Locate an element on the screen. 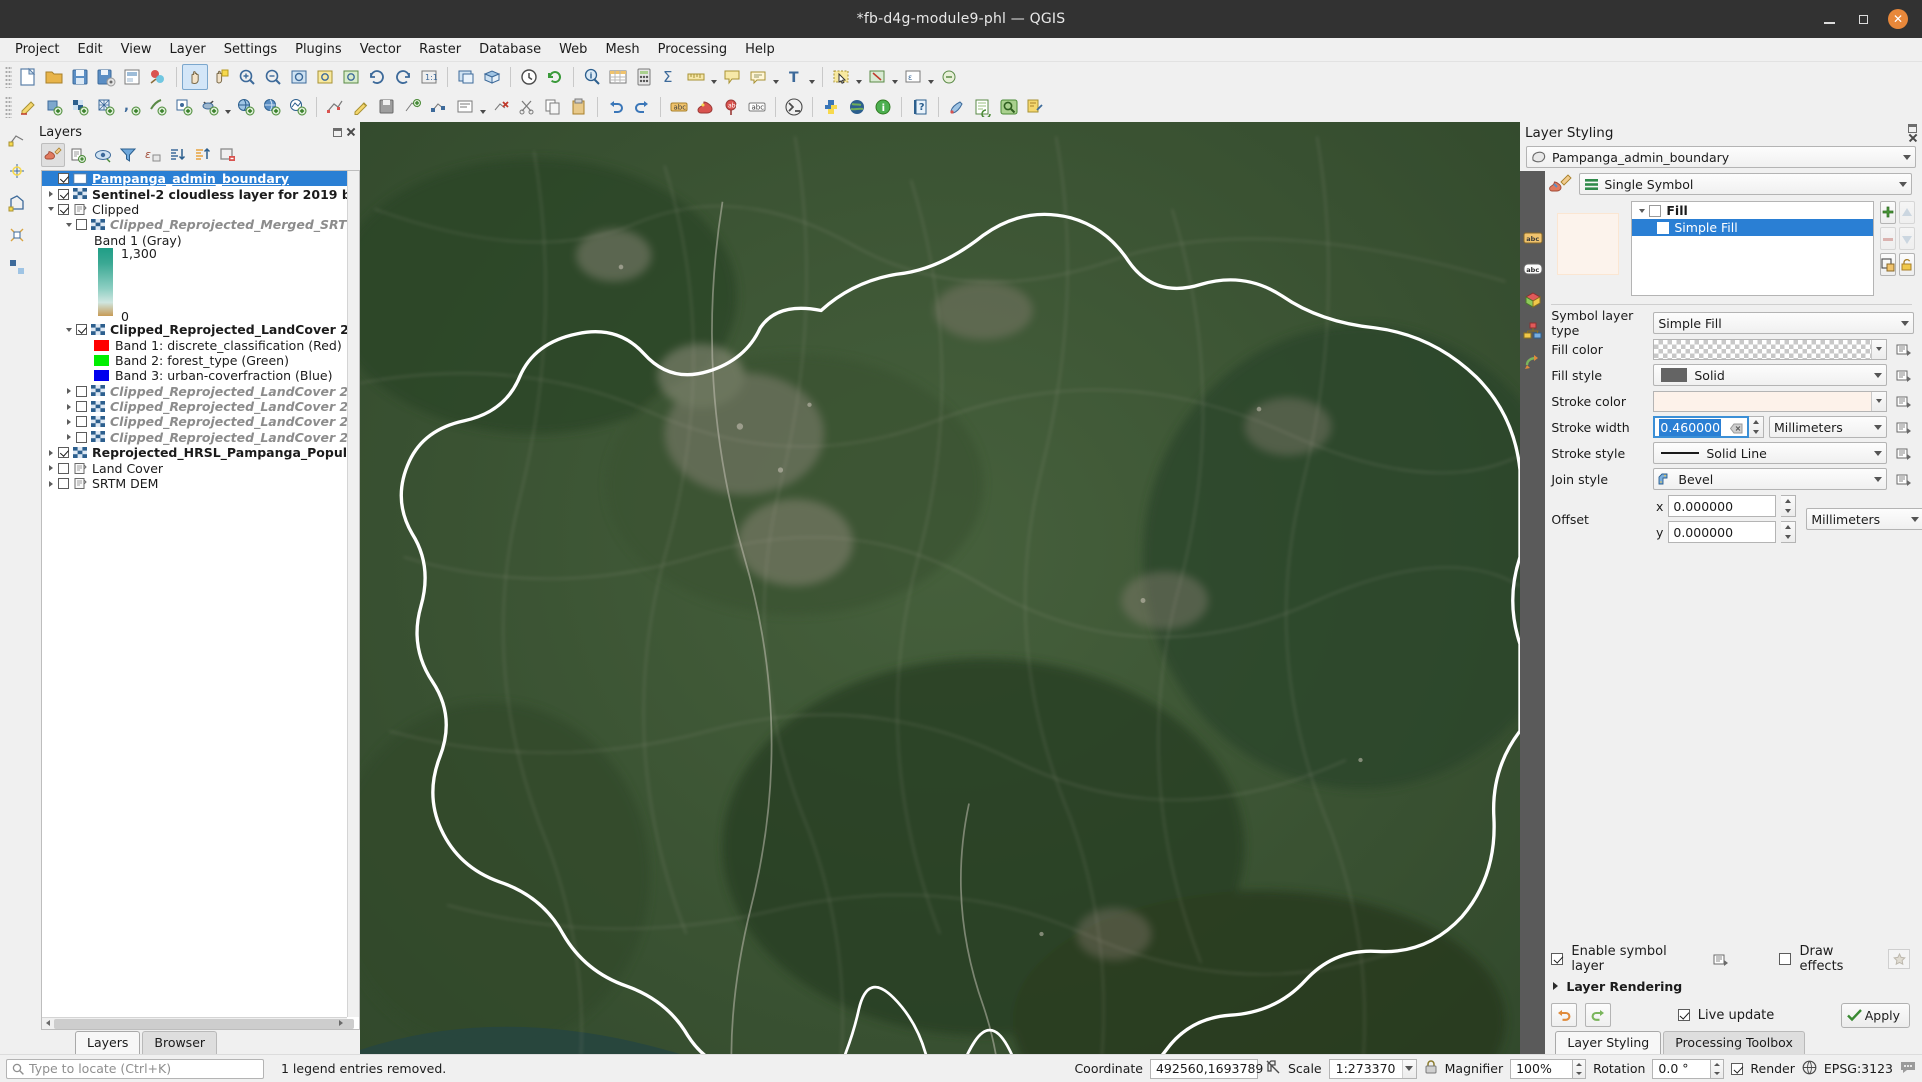 The image size is (1922, 1082). shape-digitizing-icon is located at coordinates (17, 203).